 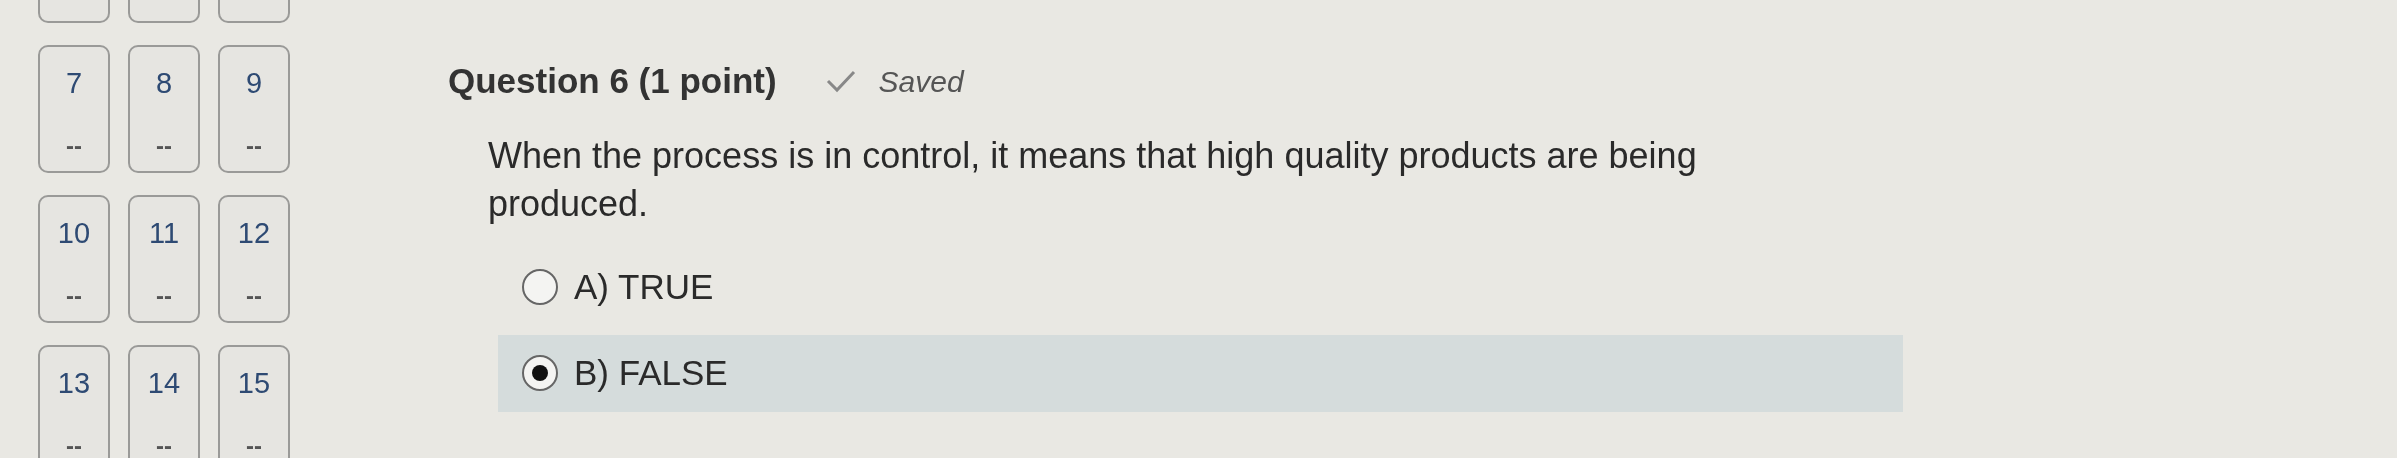 What do you see at coordinates (254, 83) in the screenshot?
I see `question-number: 9` at bounding box center [254, 83].